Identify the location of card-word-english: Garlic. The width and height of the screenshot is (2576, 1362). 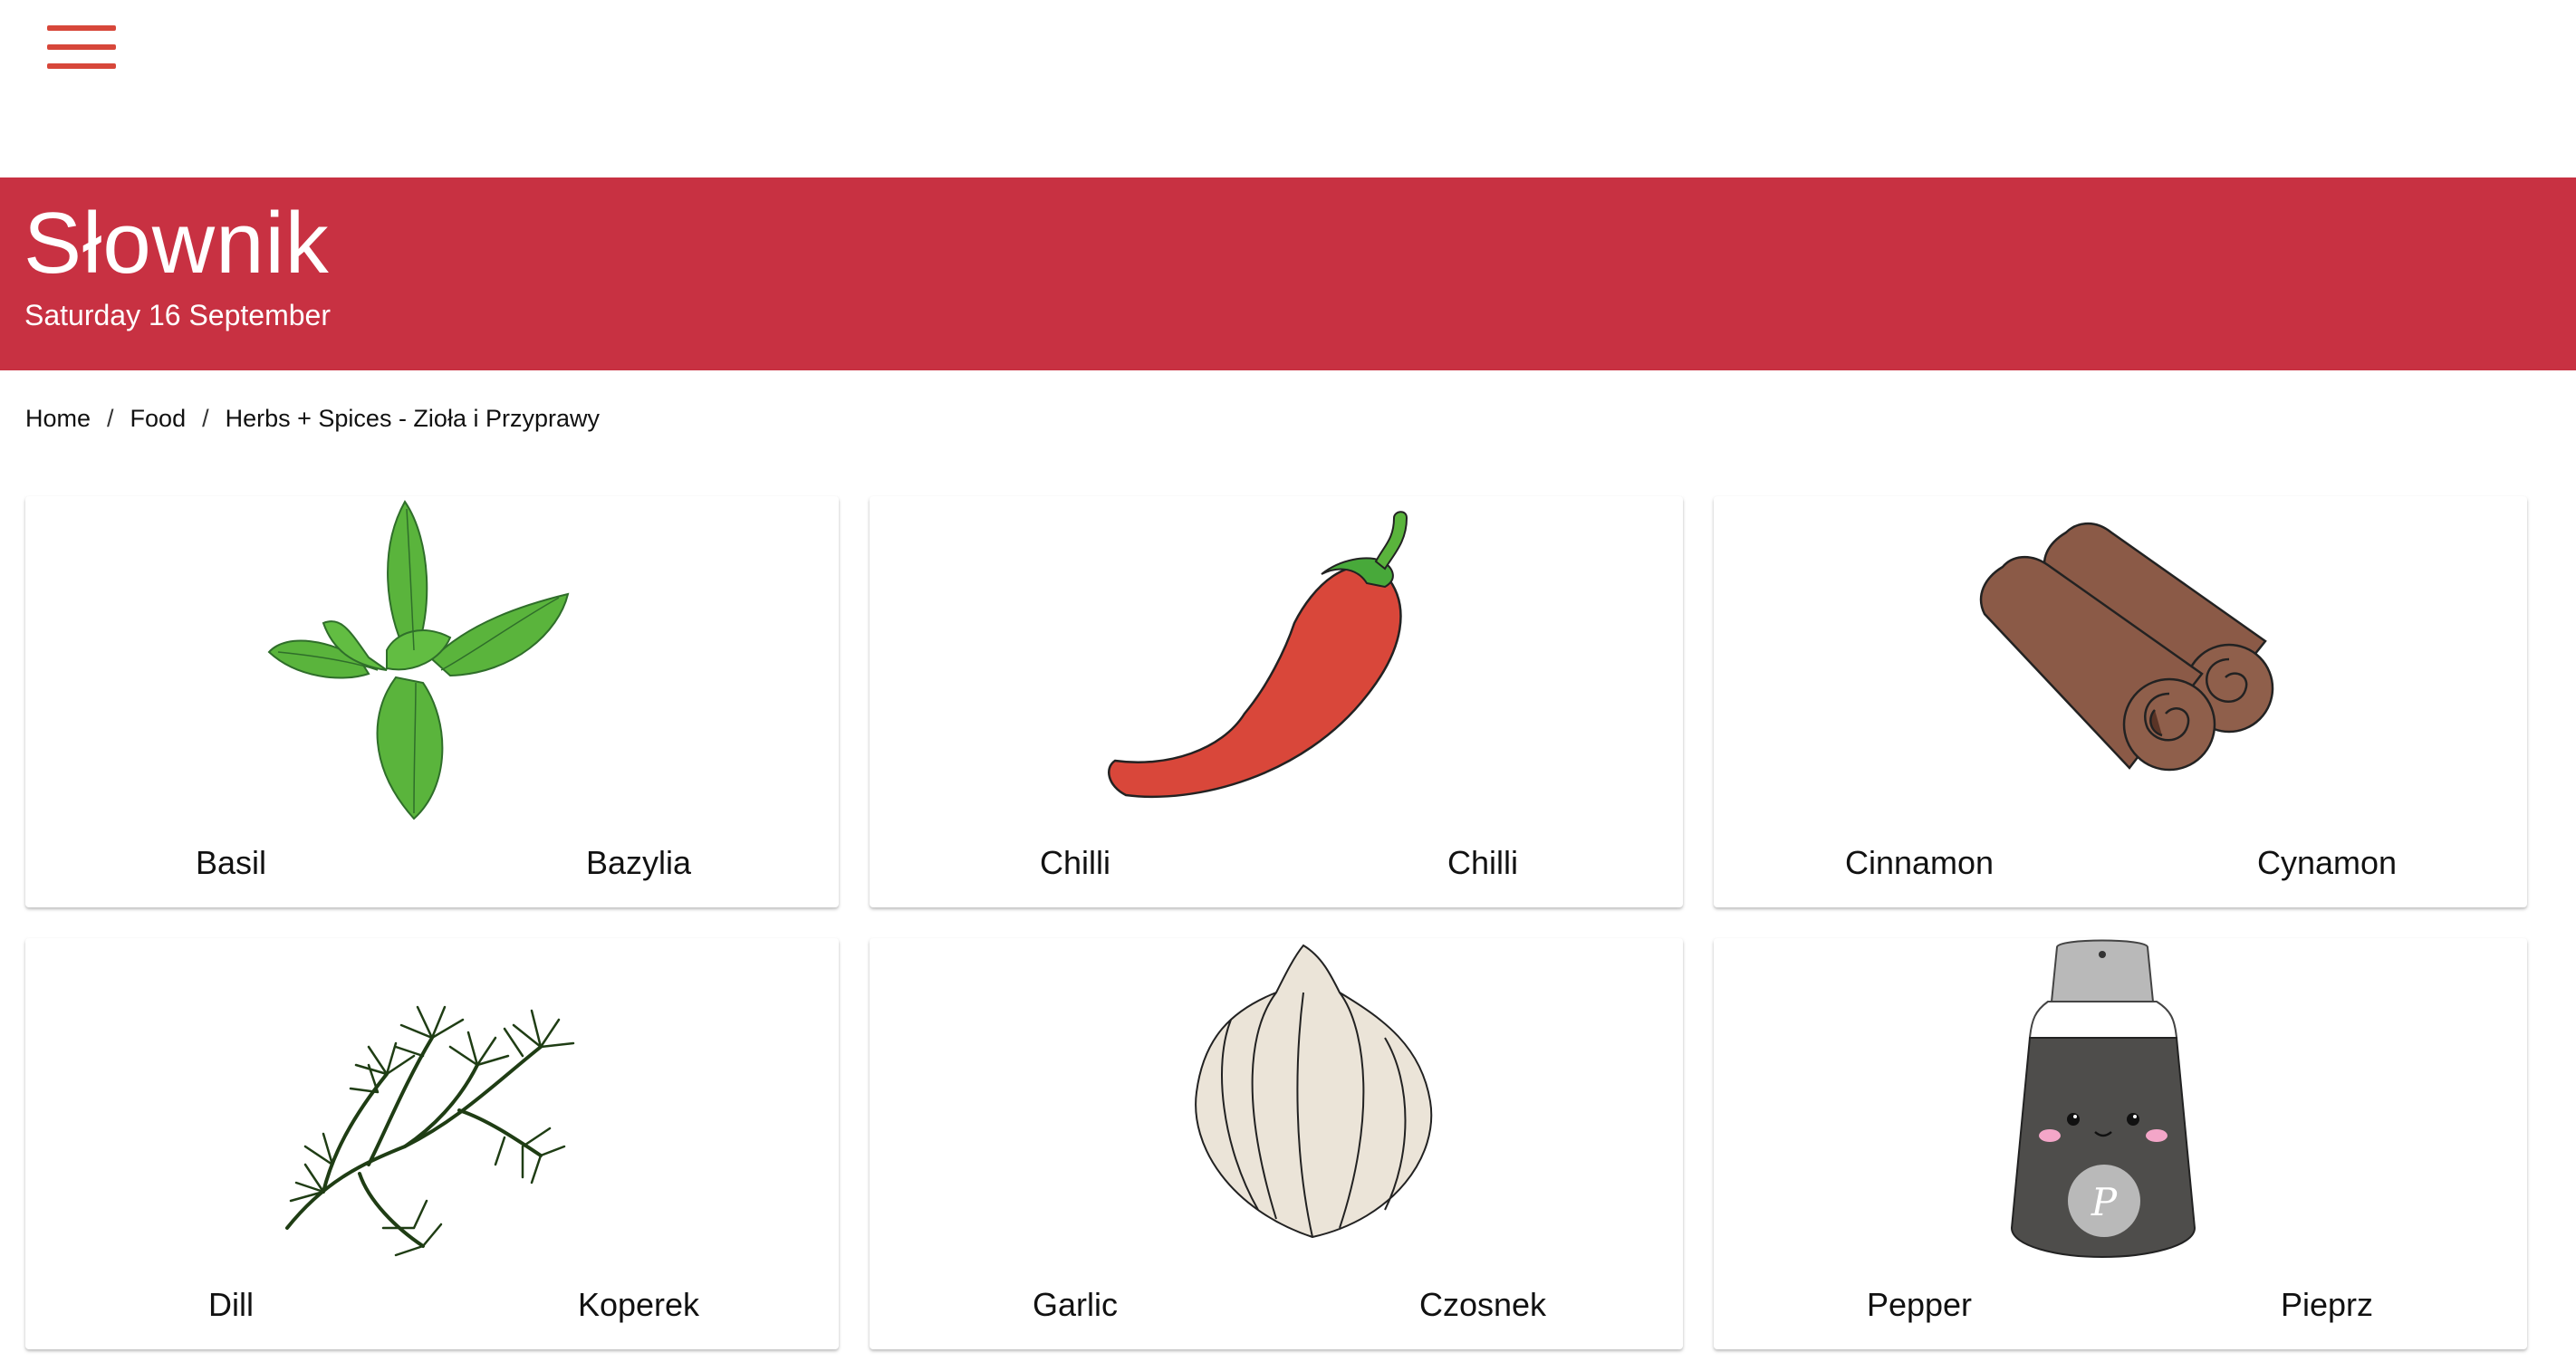
(1075, 1304).